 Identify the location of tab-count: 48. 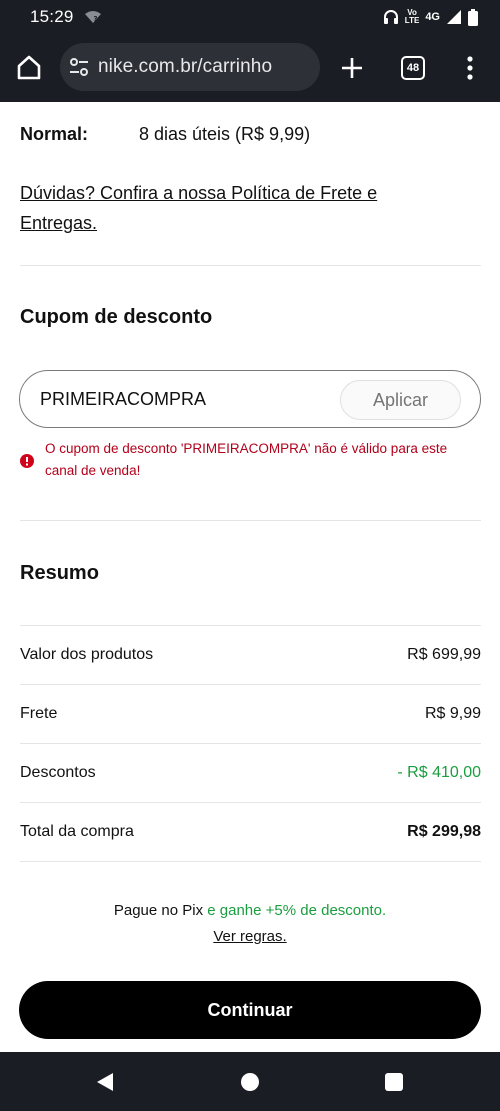
(413, 68).